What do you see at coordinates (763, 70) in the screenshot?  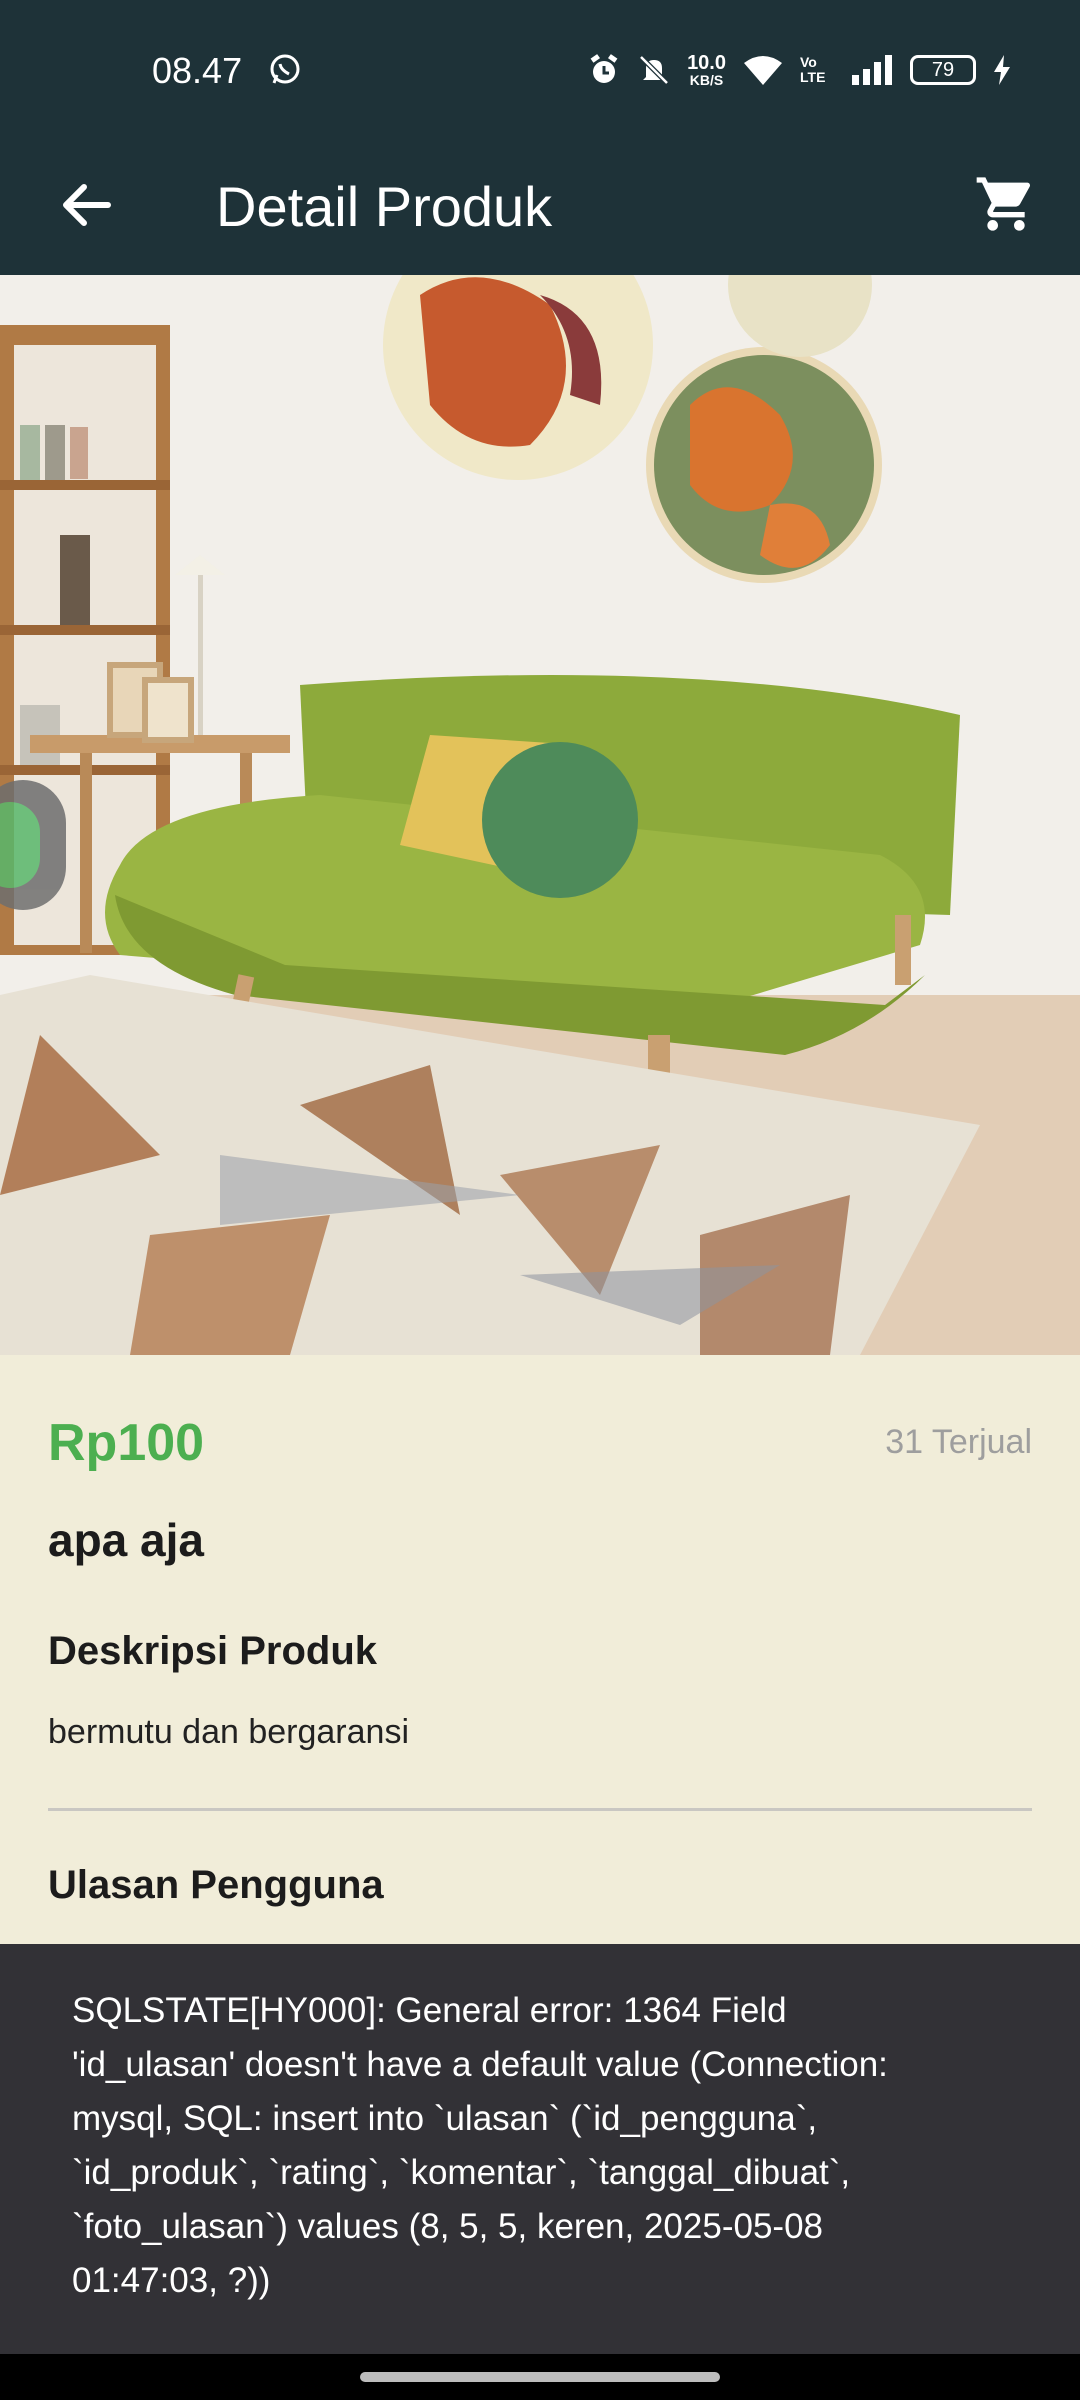 I see `wifi-icon` at bounding box center [763, 70].